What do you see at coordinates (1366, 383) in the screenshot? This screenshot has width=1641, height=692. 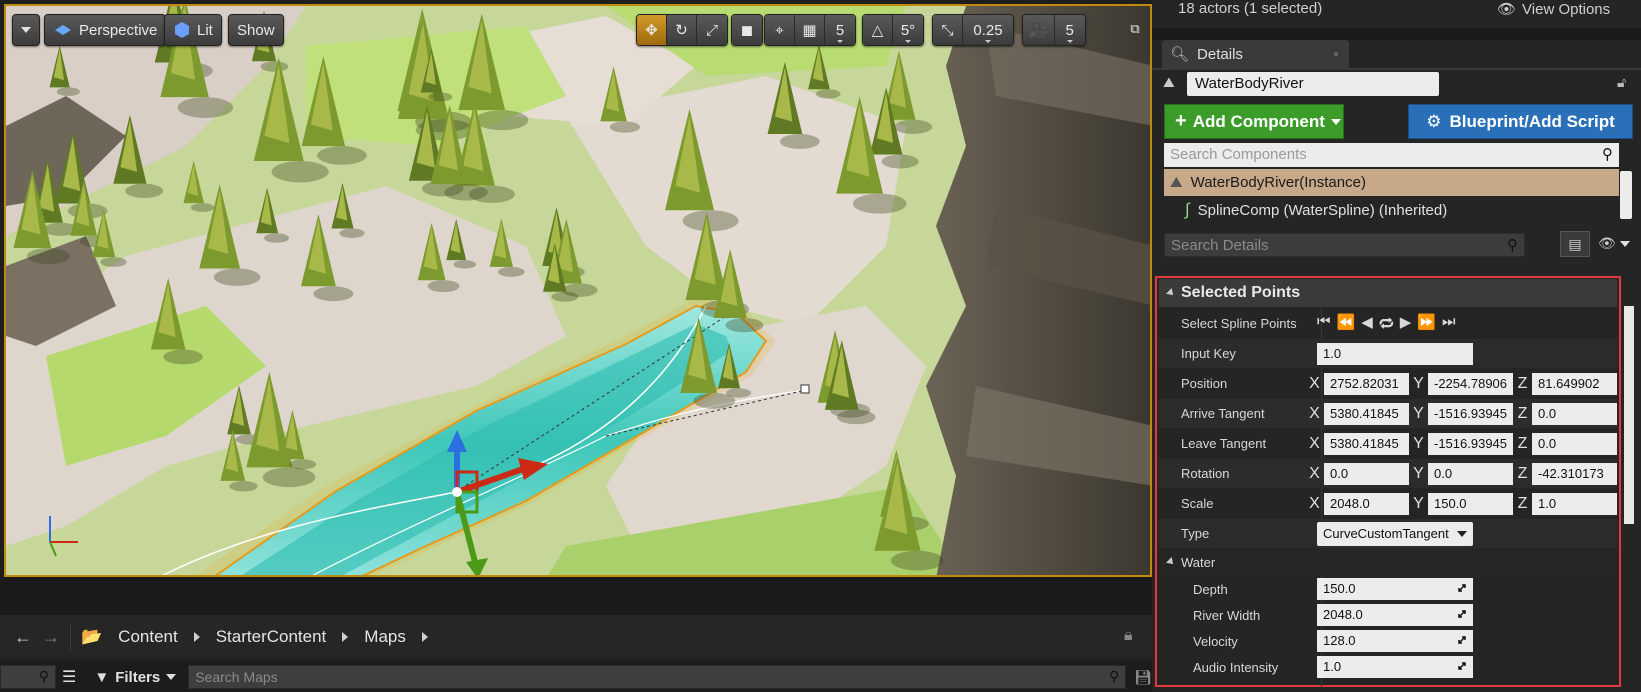 I see `position-x-field: 2752.82031` at bounding box center [1366, 383].